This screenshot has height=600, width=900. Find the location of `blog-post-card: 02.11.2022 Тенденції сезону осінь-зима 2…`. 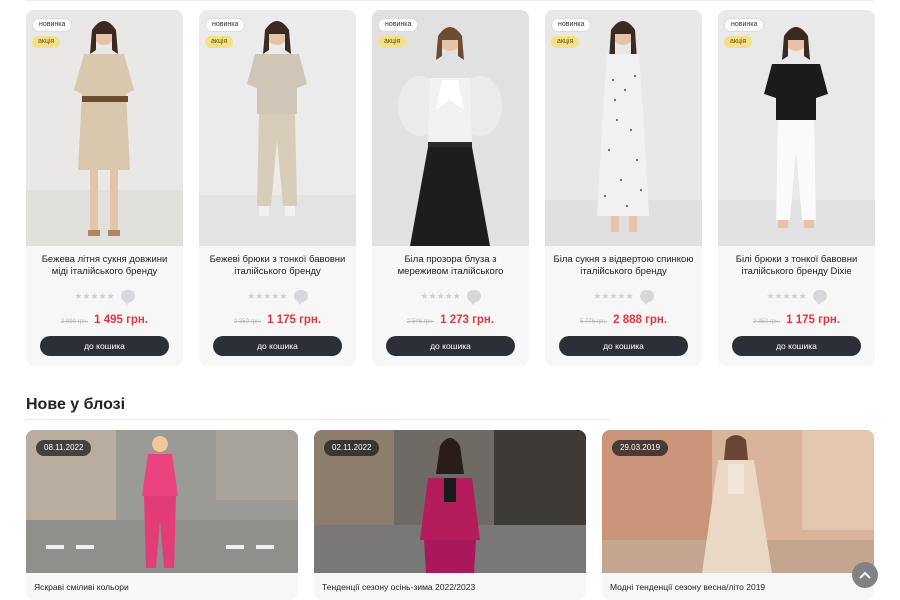

blog-post-card: 02.11.2022 Тенденції сезону осінь-зима 2… is located at coordinates (450, 515).